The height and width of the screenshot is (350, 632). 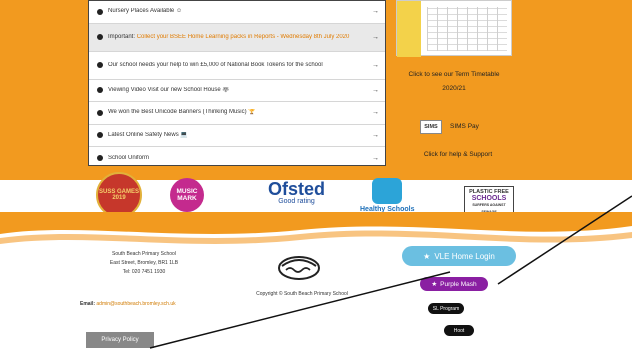 What do you see at coordinates (88, 304) in the screenshot?
I see `email-label: Email:` at bounding box center [88, 304].